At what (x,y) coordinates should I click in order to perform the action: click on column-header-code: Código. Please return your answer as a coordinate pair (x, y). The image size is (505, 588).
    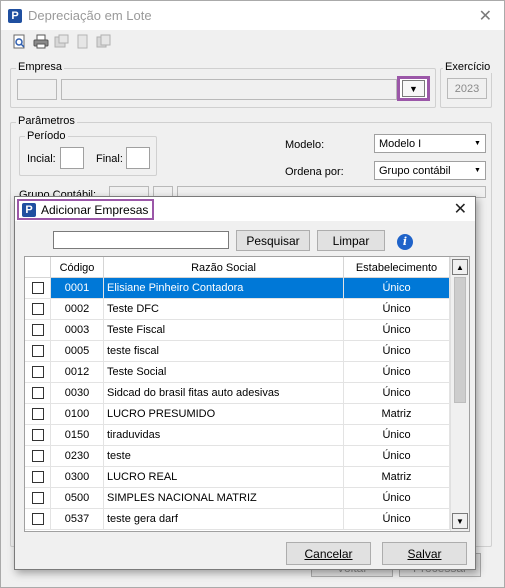
    Looking at the image, I should click on (77, 267).